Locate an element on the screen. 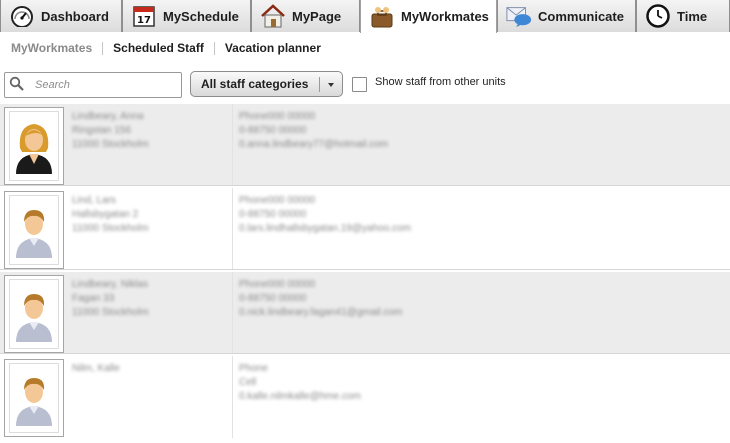  staff-street: Ringstan 156 is located at coordinates (101, 130).